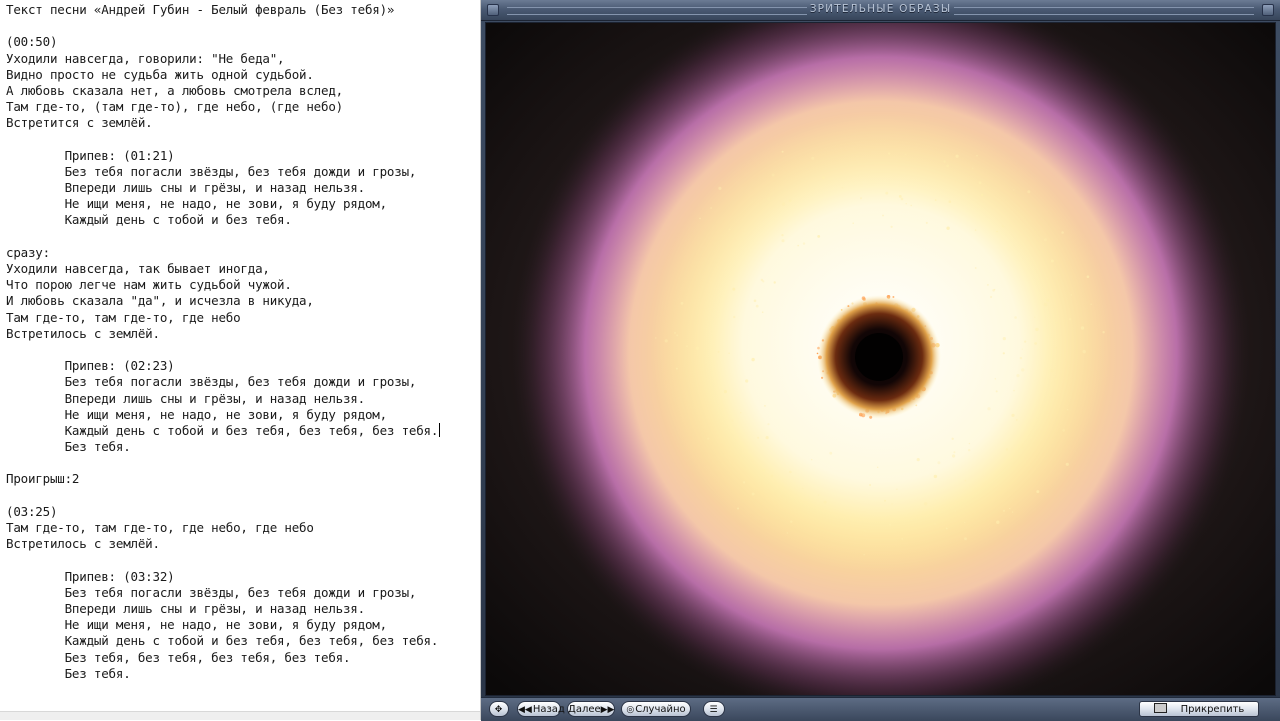  Describe the element at coordinates (1199, 709) in the screenshot. I see `pin-button: Прикрепить` at that location.